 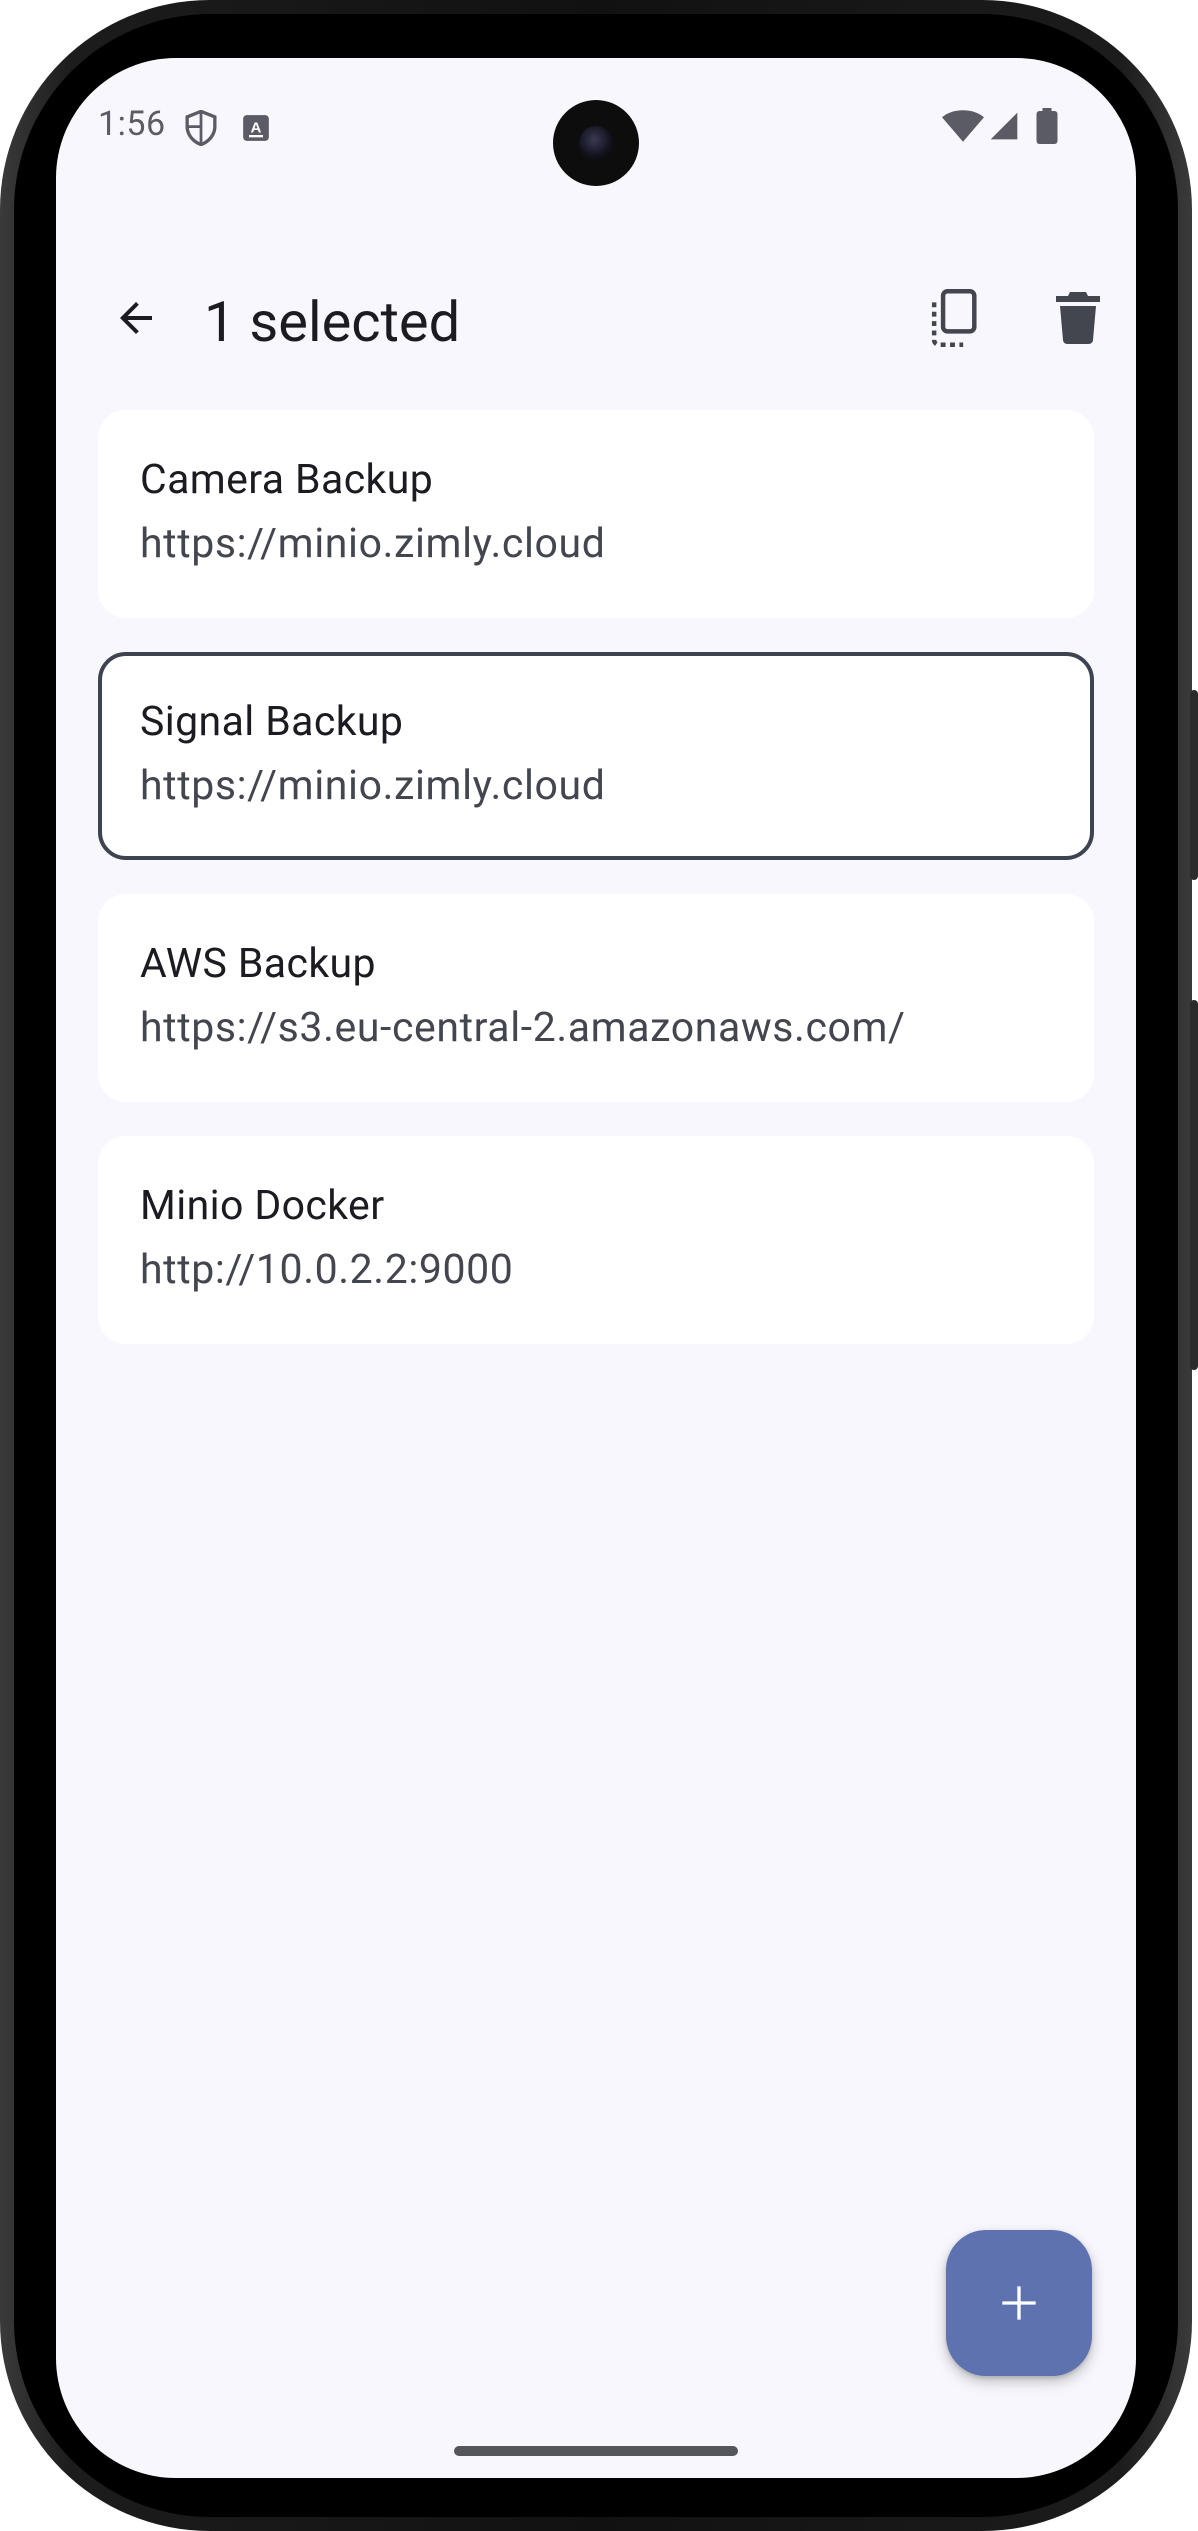 I want to click on shield-icon, so click(x=201, y=128).